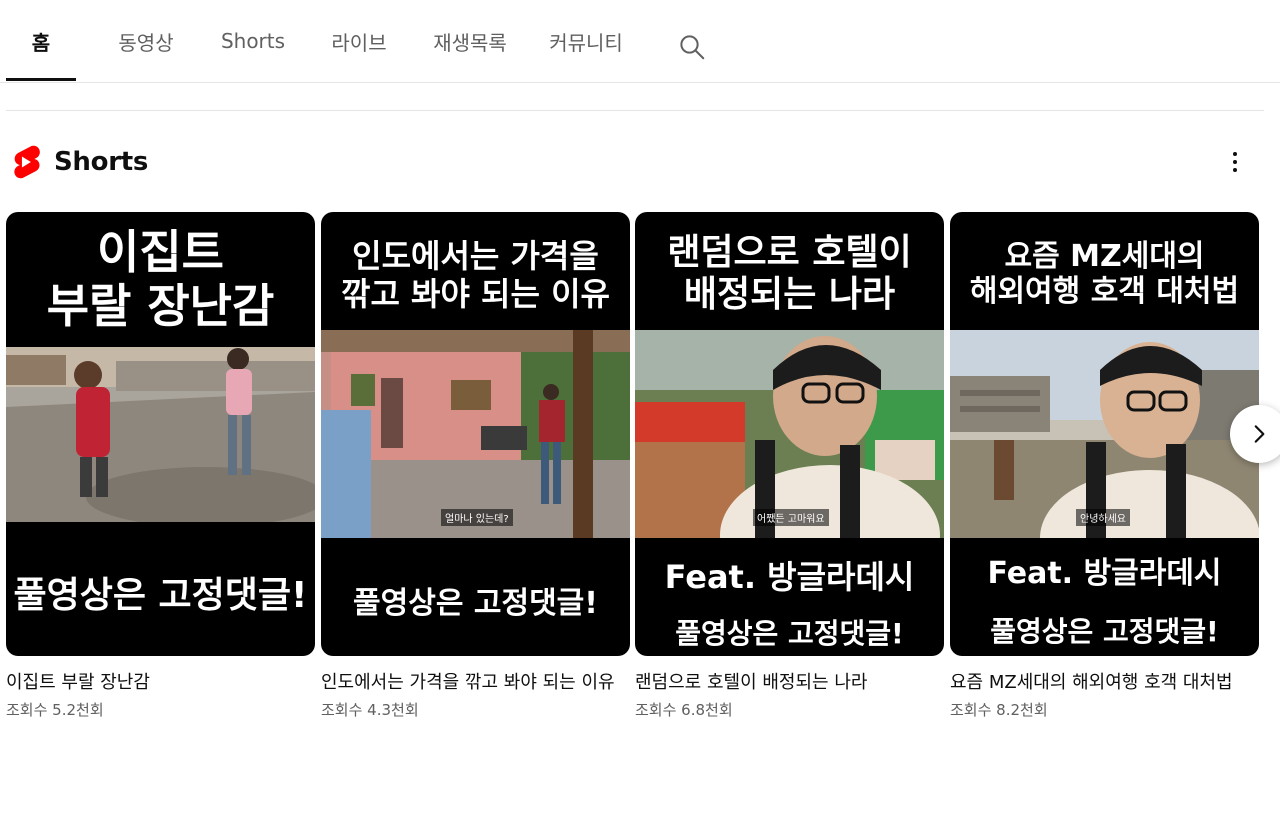 The height and width of the screenshot is (816, 1280). Describe the element at coordinates (684, 710) in the screenshot. I see `view-count: 조회수 6.8천회` at that location.